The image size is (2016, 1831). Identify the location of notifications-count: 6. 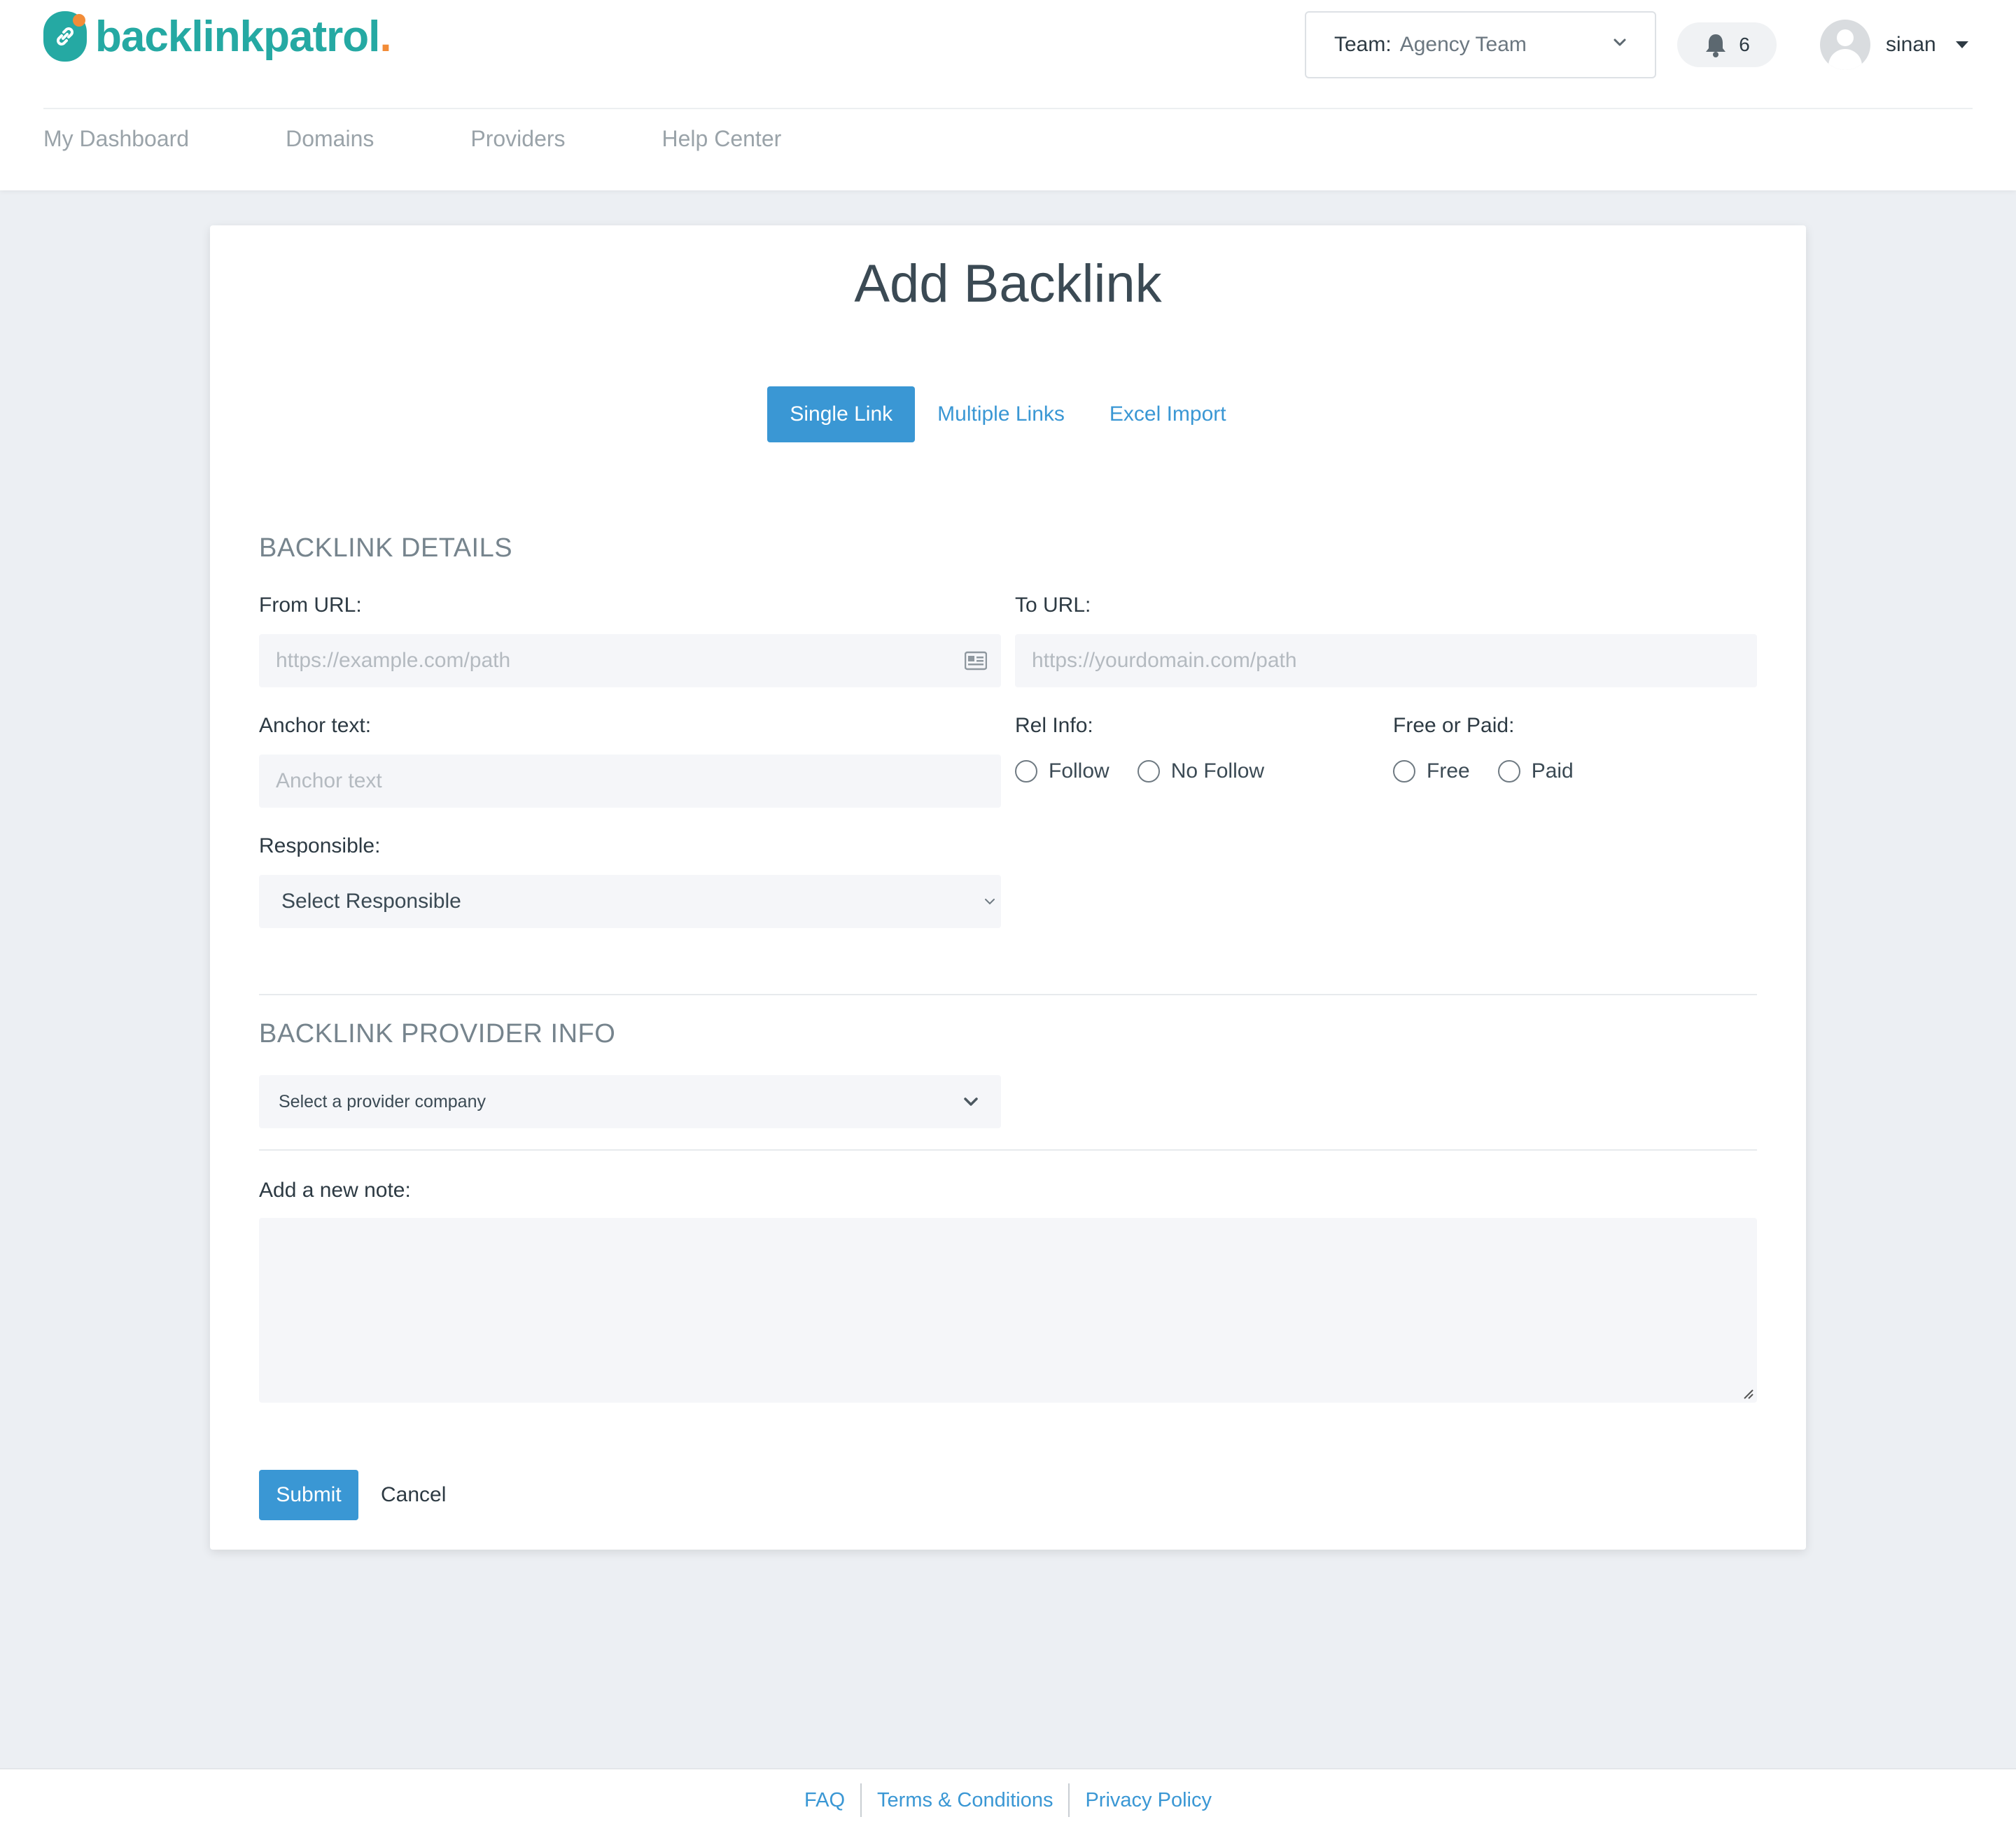
(1744, 44).